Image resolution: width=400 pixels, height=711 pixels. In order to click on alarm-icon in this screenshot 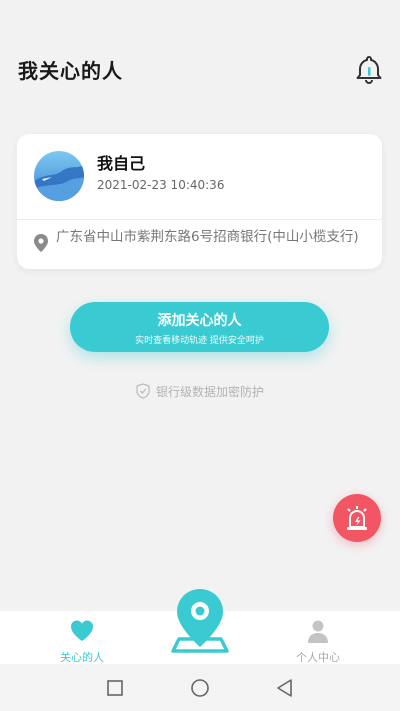, I will do `click(357, 518)`.